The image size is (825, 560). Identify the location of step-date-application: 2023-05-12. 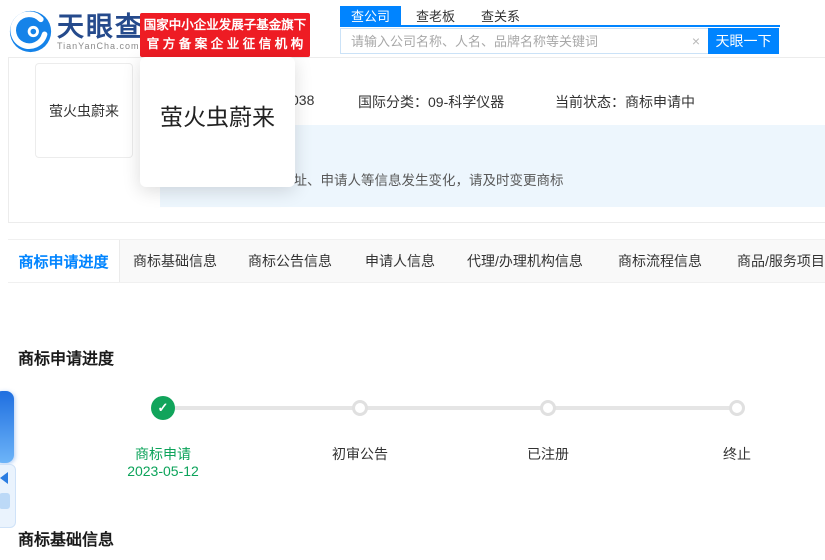
(163, 471).